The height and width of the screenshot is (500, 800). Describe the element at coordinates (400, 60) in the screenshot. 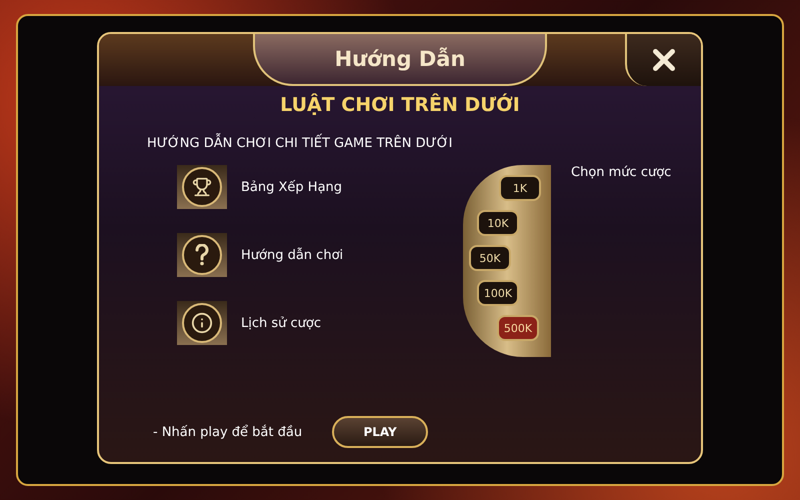

I see `dialog-title: Hướng Dẫn` at that location.